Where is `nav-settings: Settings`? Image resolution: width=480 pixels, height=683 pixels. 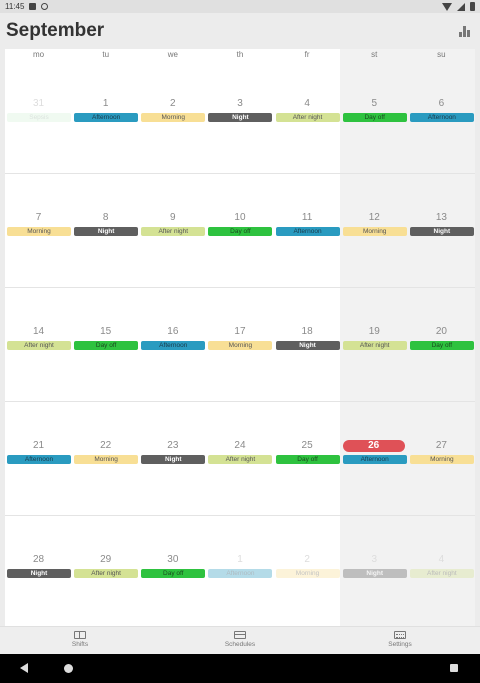 nav-settings: Settings is located at coordinates (400, 640).